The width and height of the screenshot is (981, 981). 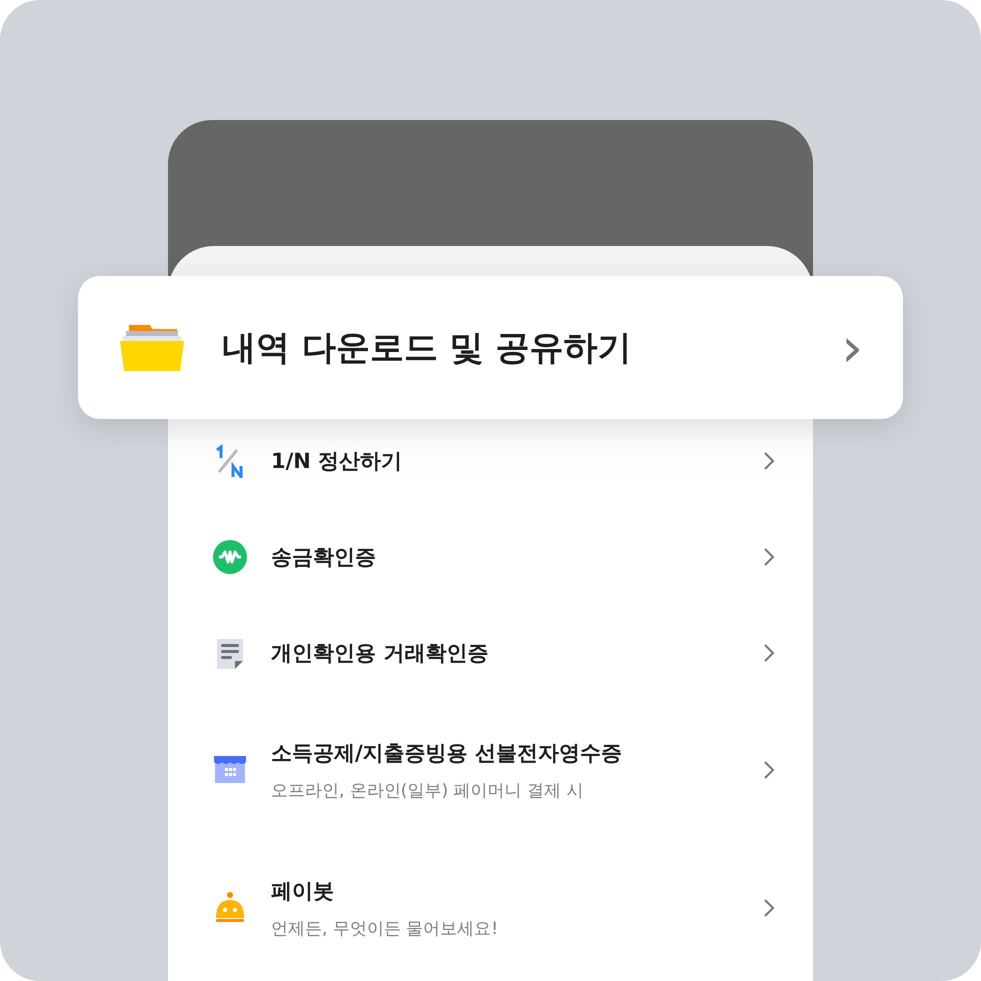 I want to click on menu-title: 개인확인용 거래확인증, so click(x=380, y=653).